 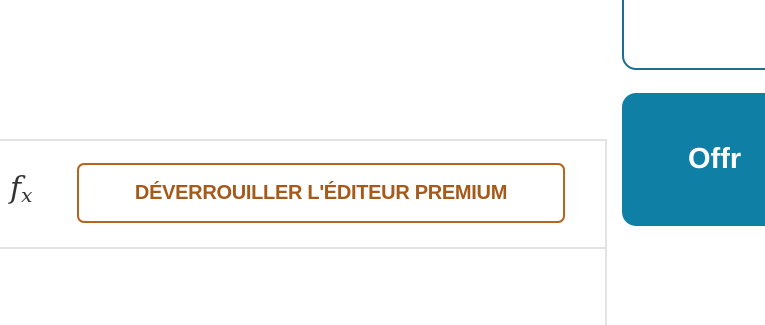 What do you see at coordinates (27, 195) in the screenshot?
I see `fx-subscript: x` at bounding box center [27, 195].